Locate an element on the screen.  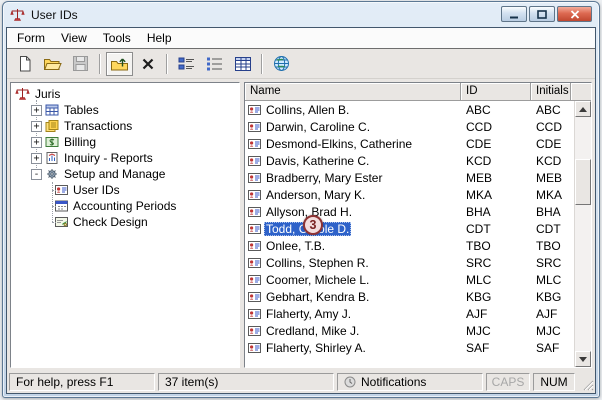
user-row: Collins, Allen B. ABC ABC is located at coordinates (409, 109).